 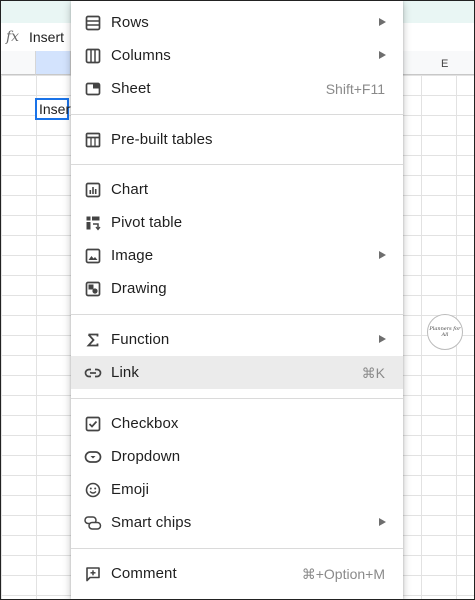 I want to click on menu-item-link: Link ⌘K, so click(x=237, y=372).